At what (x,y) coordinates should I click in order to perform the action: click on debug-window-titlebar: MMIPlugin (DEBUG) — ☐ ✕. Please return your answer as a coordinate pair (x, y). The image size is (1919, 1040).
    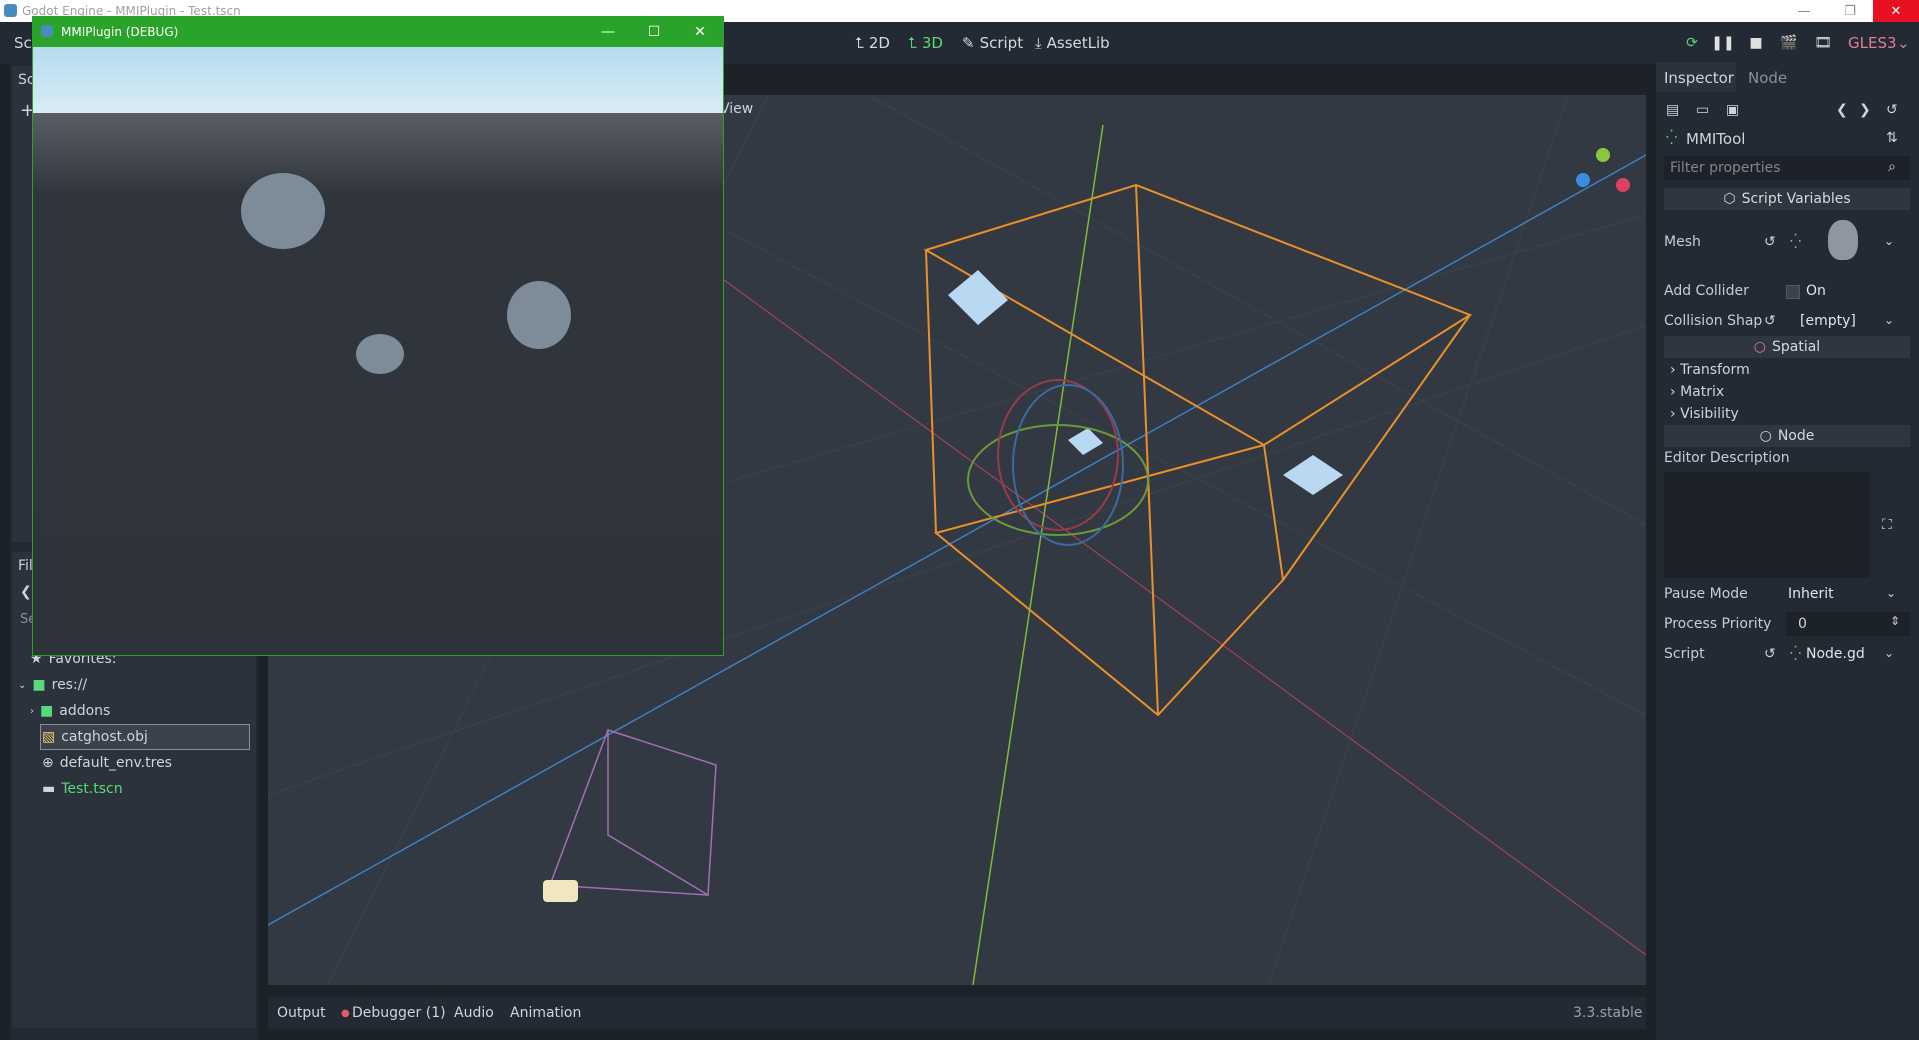
    Looking at the image, I should click on (378, 32).